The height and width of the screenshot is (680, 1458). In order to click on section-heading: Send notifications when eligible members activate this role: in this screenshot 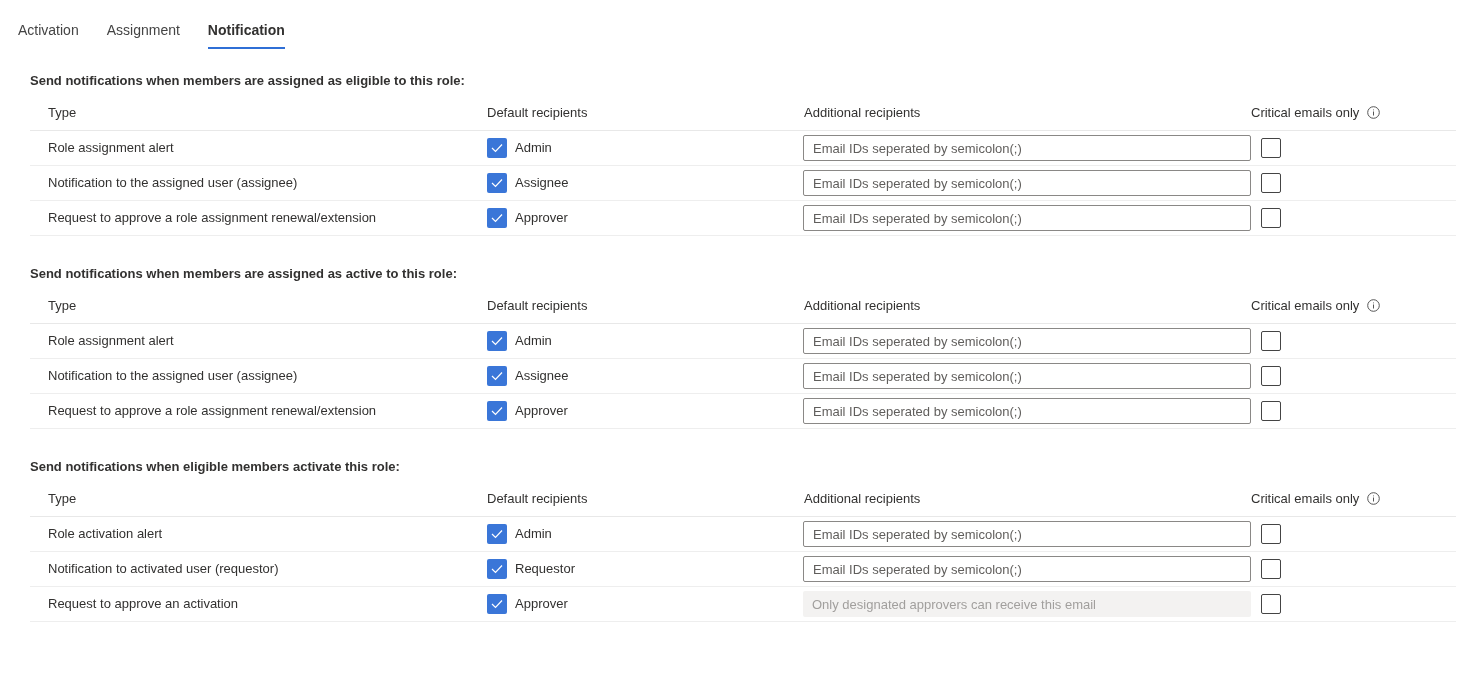, I will do `click(215, 467)`.